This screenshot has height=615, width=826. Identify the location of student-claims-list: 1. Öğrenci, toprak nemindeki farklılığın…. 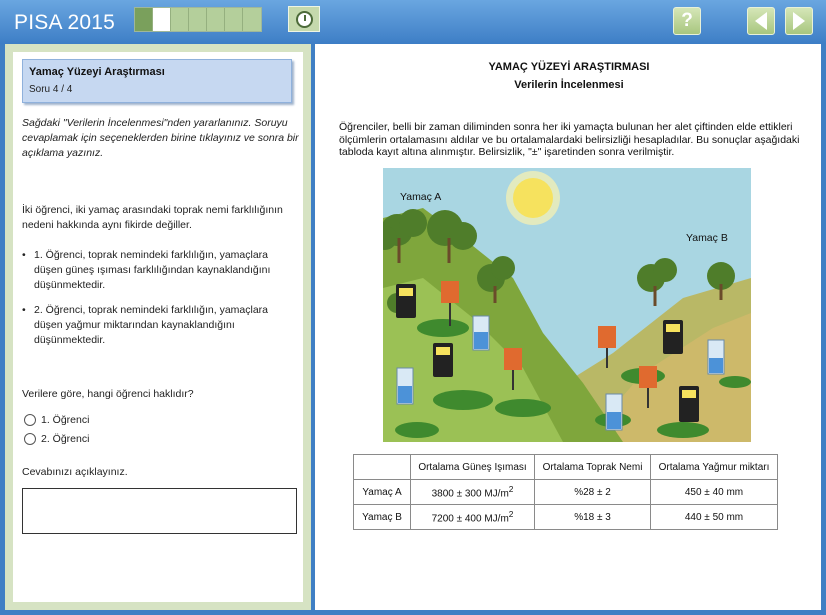
(157, 303).